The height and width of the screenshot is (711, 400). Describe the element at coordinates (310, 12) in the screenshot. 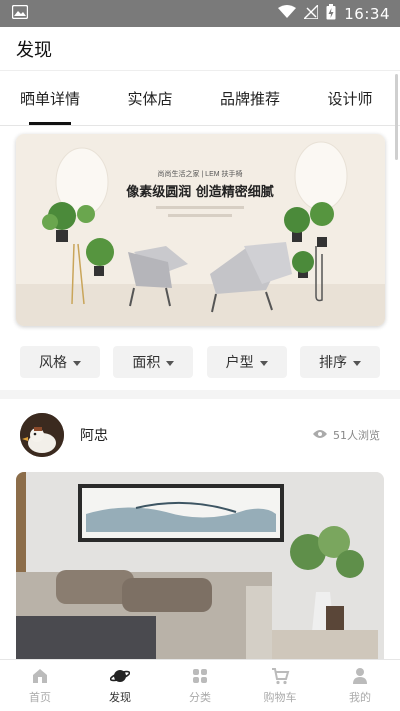

I see `no-signal-icon` at that location.